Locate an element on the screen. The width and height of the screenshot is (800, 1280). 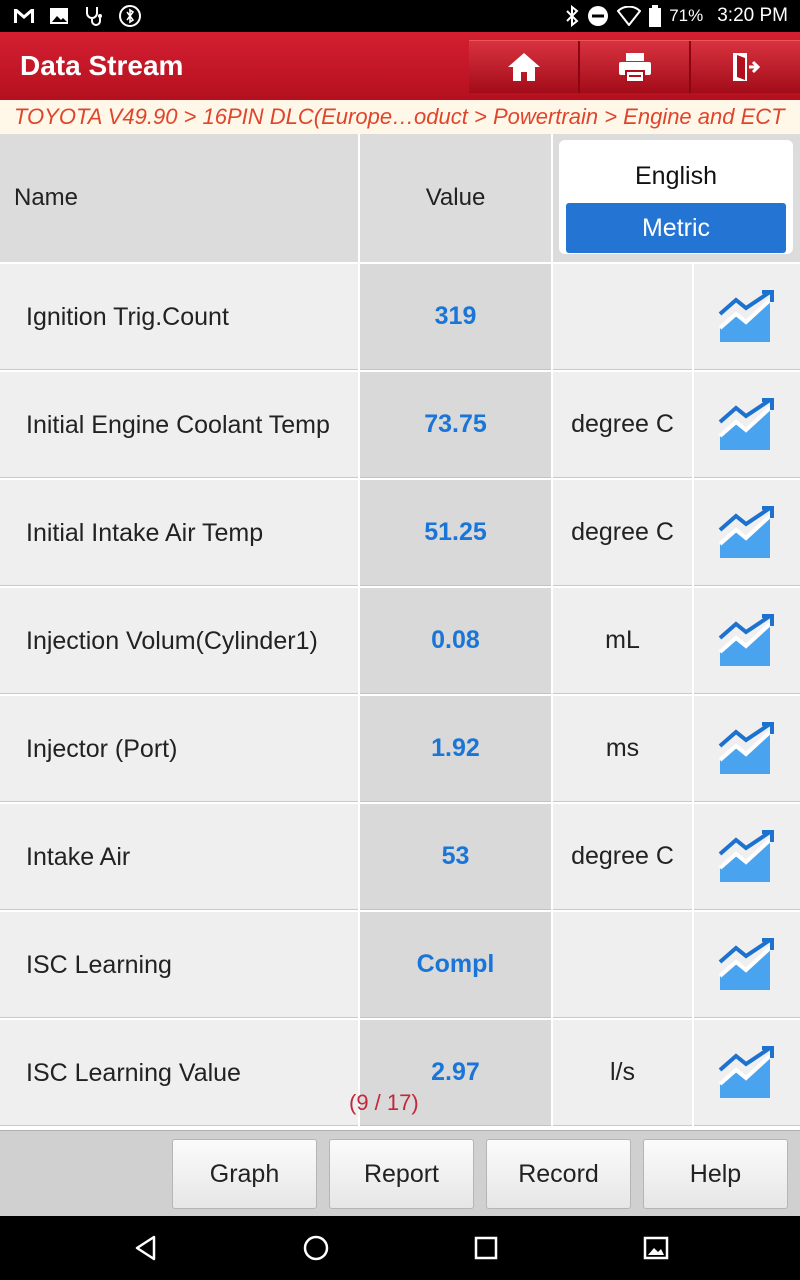
unit-toggle: English Metric is located at coordinates (676, 197).